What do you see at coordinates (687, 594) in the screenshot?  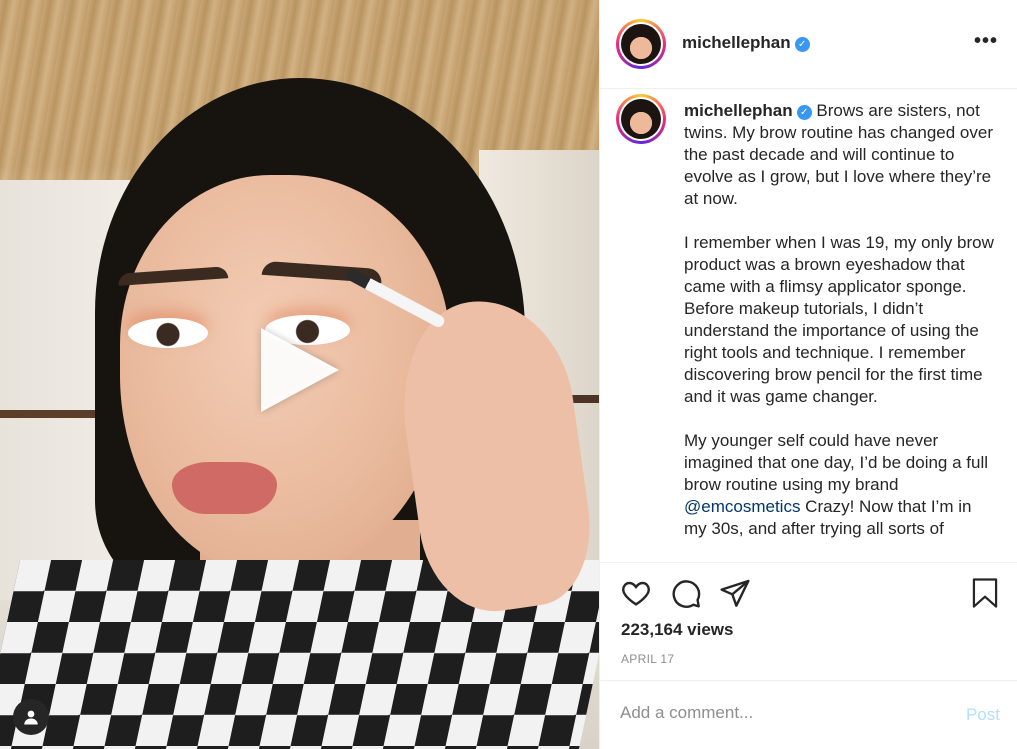 I see `comment-icon` at bounding box center [687, 594].